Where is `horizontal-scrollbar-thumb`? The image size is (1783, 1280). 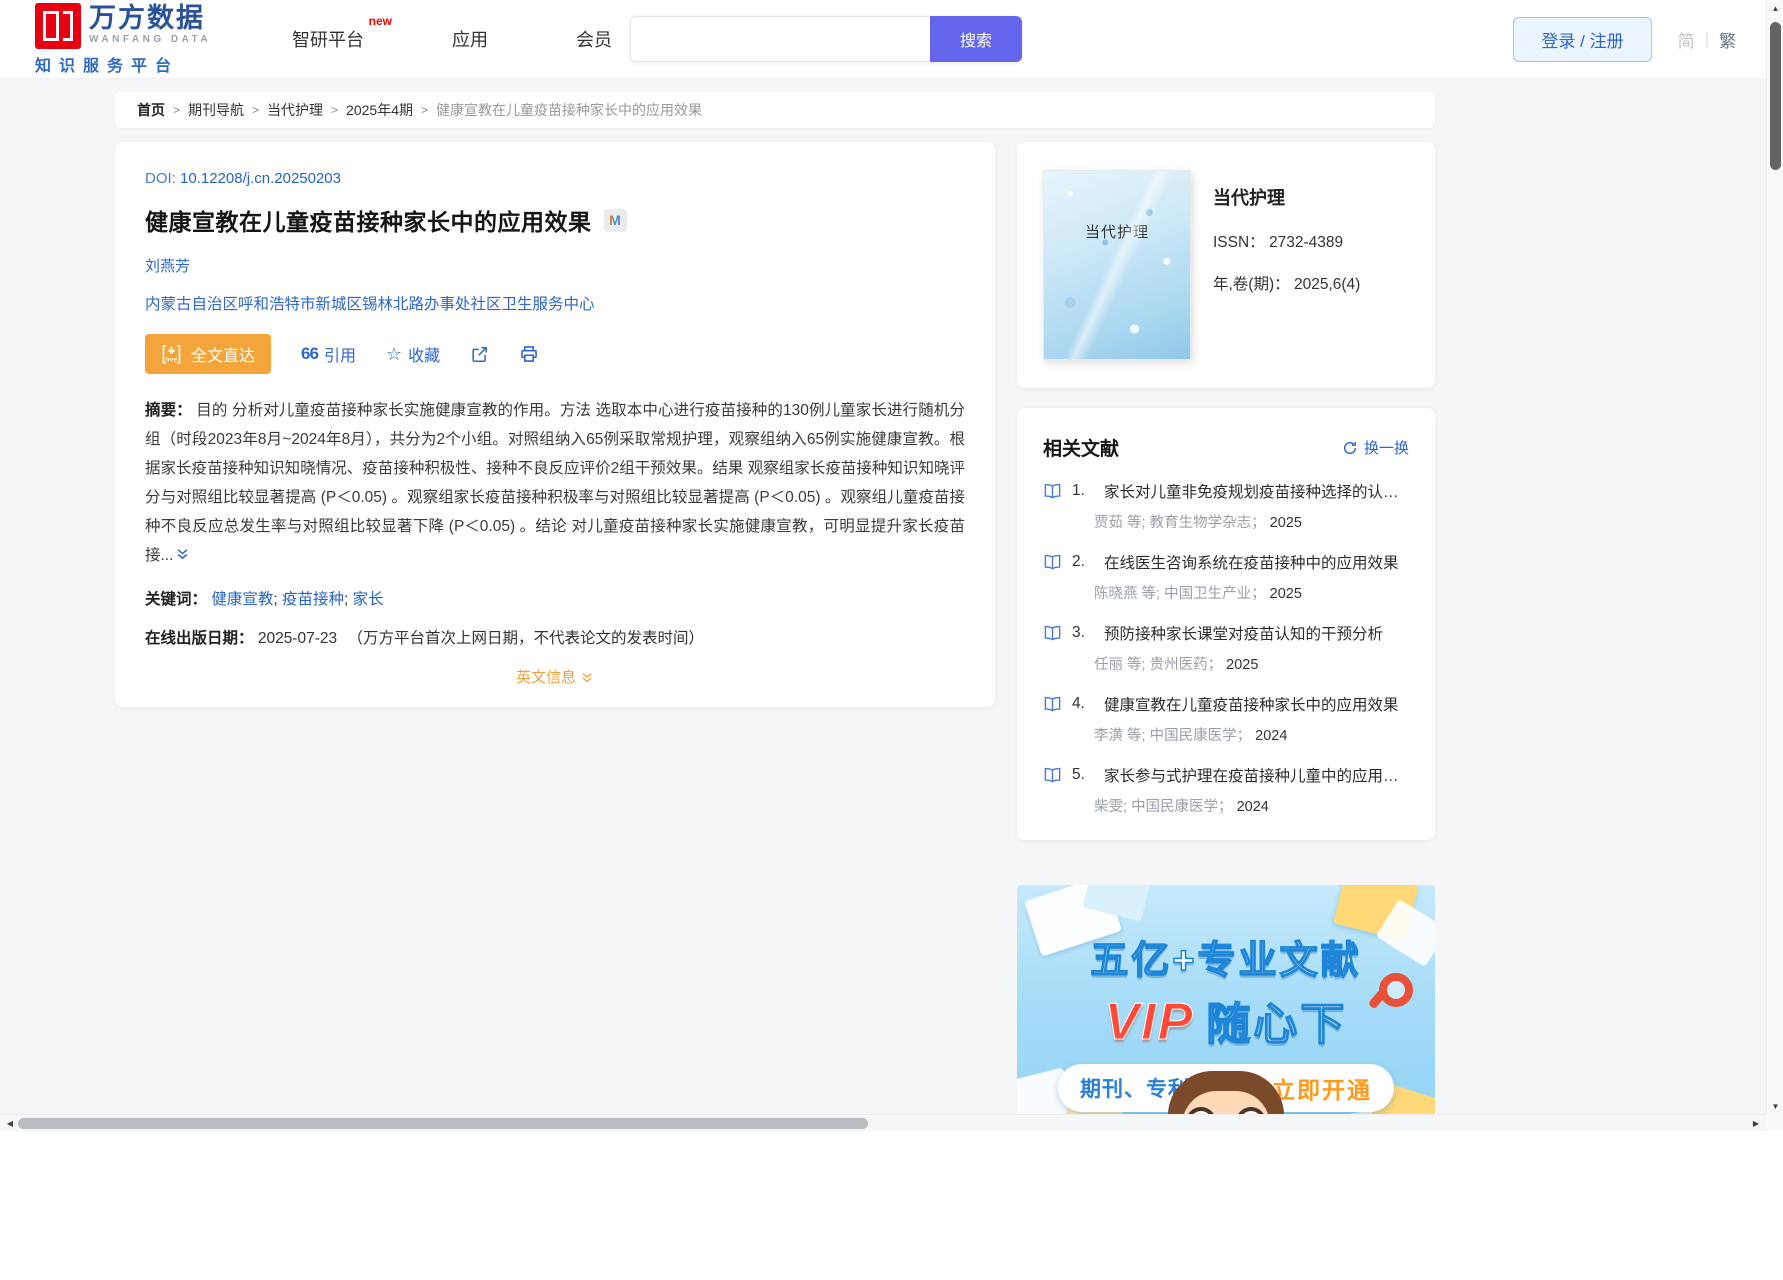 horizontal-scrollbar-thumb is located at coordinates (443, 1123).